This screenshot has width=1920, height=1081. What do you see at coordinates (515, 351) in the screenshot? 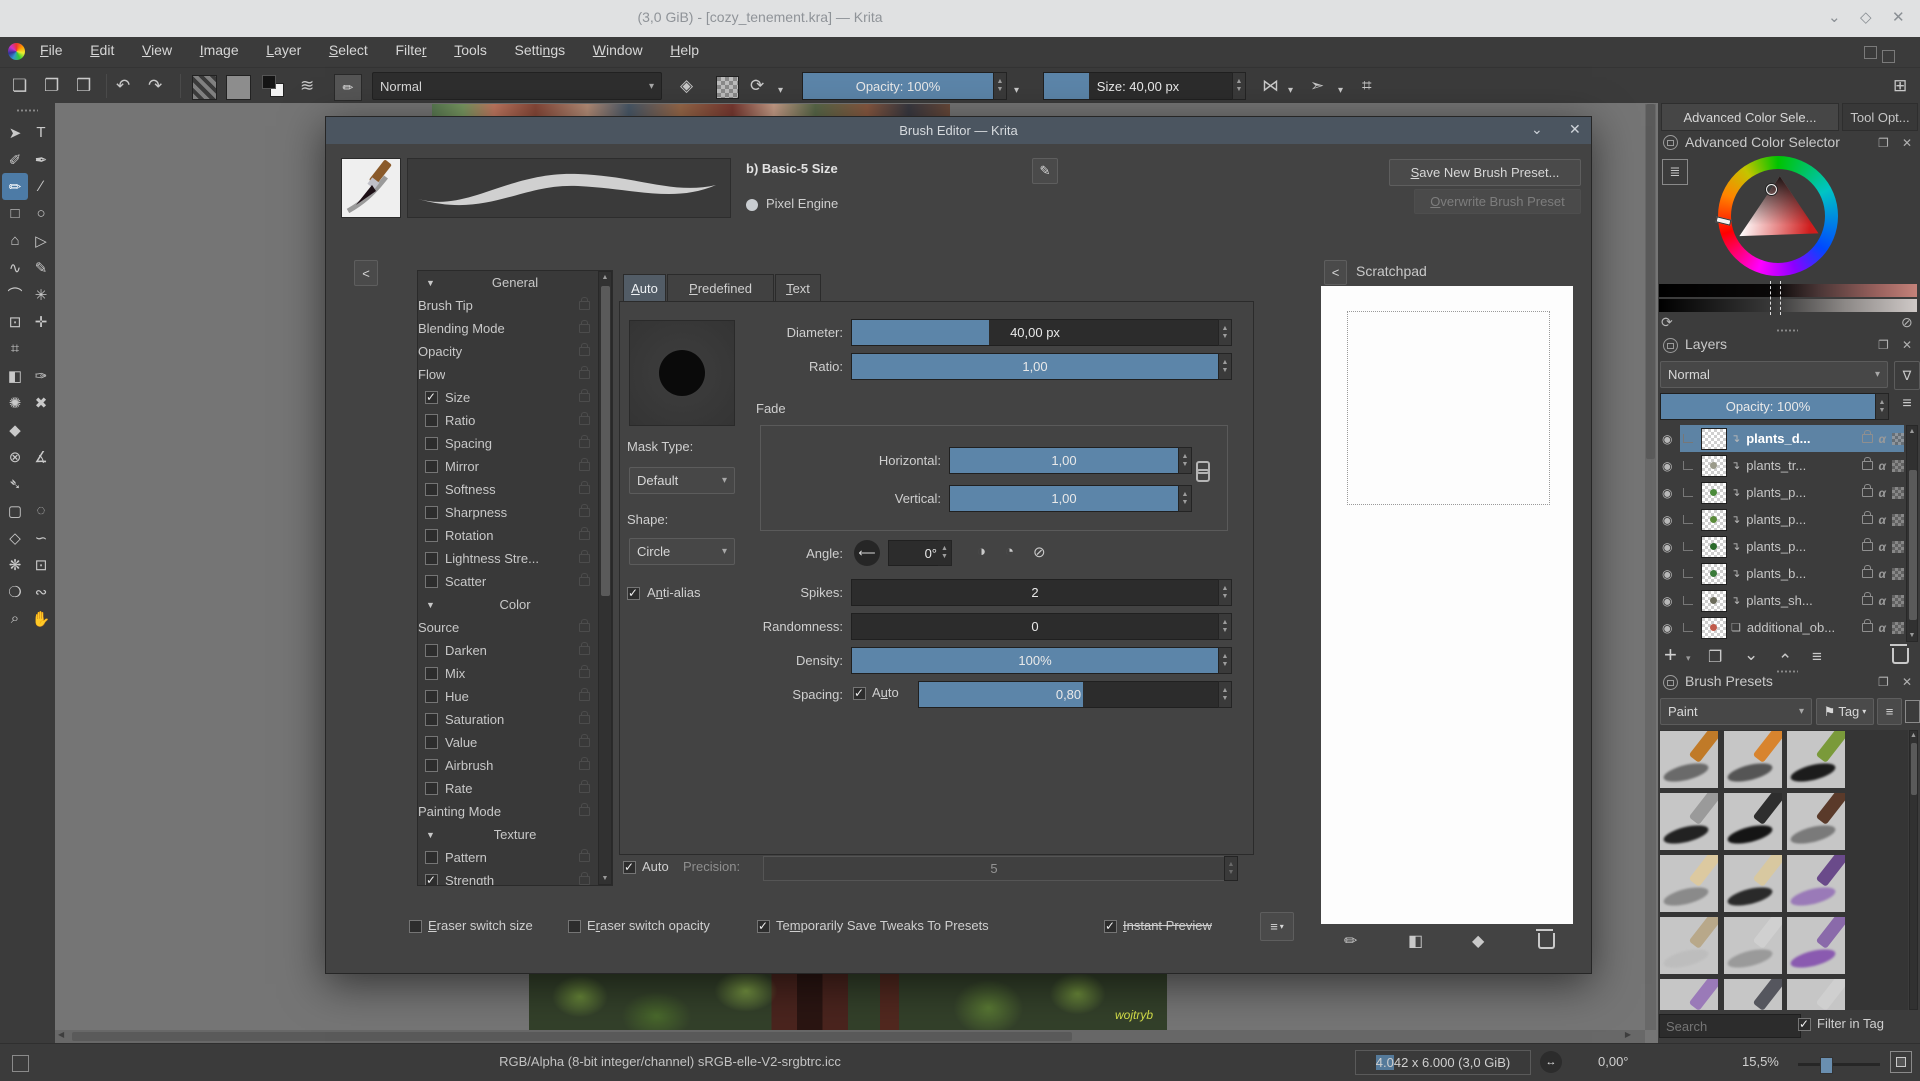
I see `brush-option-row: ▼ Opacity` at bounding box center [515, 351].